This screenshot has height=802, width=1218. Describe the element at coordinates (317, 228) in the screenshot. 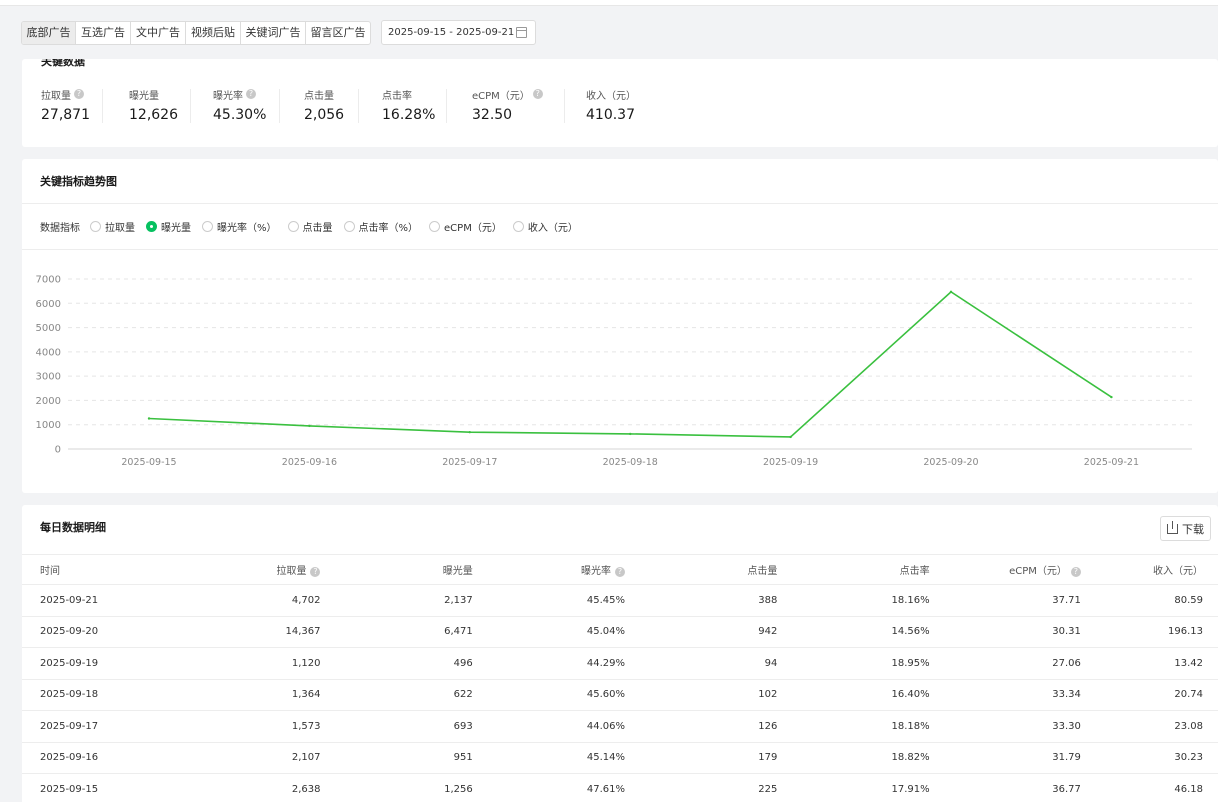

I see `metric-option-label: 点击量` at that location.